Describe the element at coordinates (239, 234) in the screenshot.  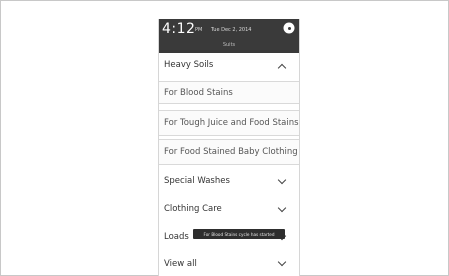
I see `toast-notification: For Blood Stains cycle has started` at that location.